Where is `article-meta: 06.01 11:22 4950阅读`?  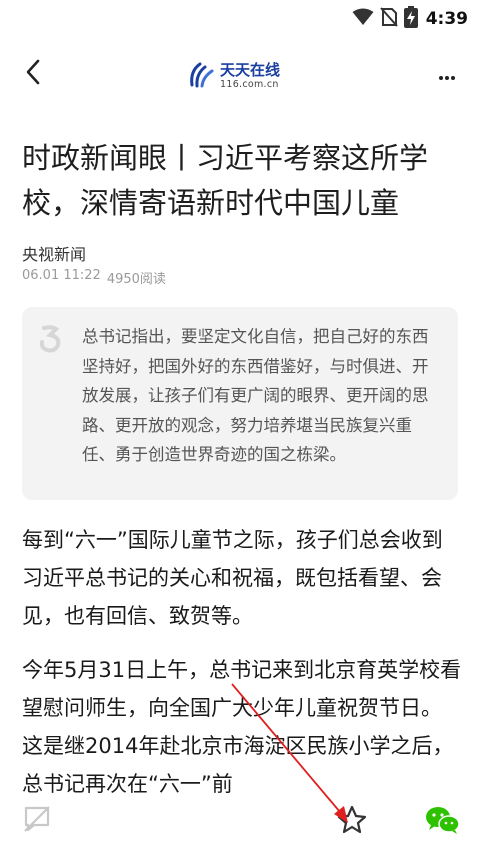
article-meta: 06.01 11:22 4950阅读 is located at coordinates (94, 277).